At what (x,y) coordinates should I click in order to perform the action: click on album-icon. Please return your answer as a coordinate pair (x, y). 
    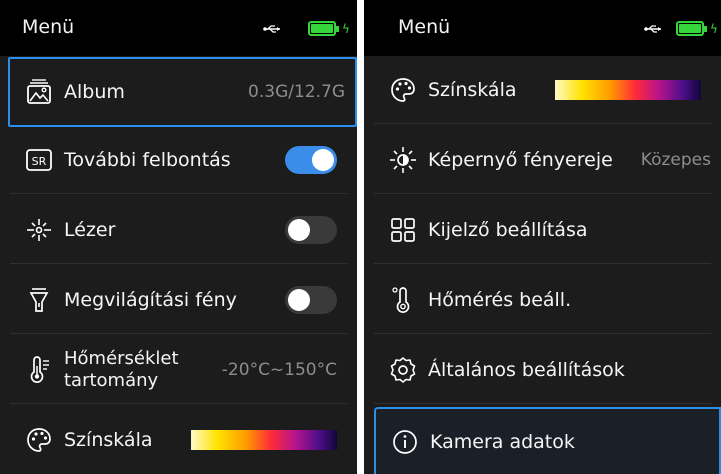
    Looking at the image, I should click on (39, 92).